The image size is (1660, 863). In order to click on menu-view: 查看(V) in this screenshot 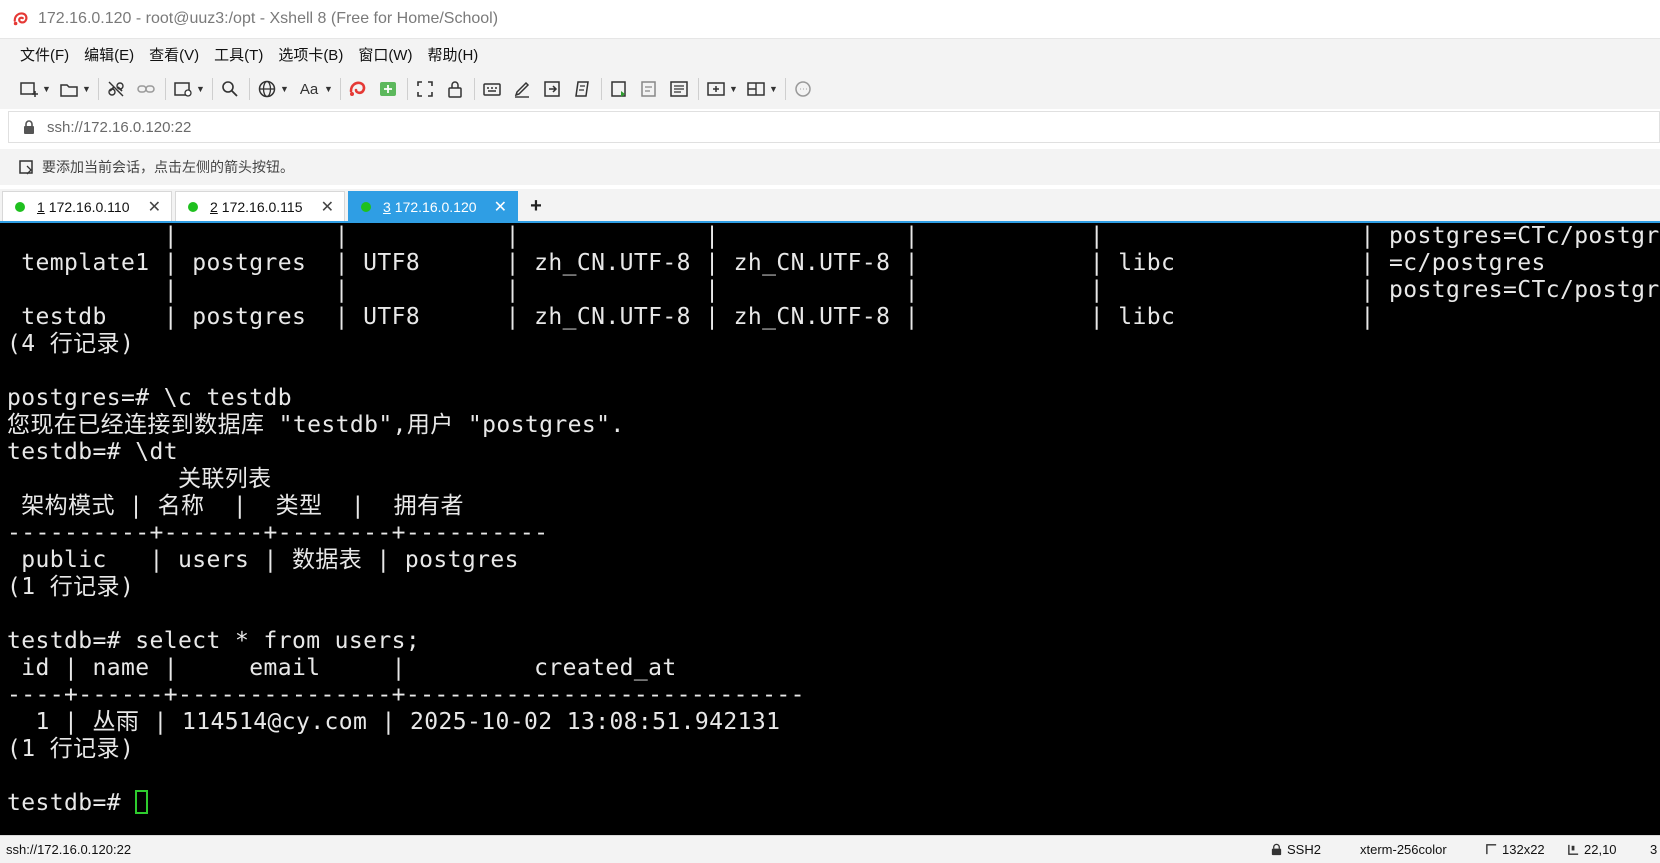, I will do `click(174, 54)`.